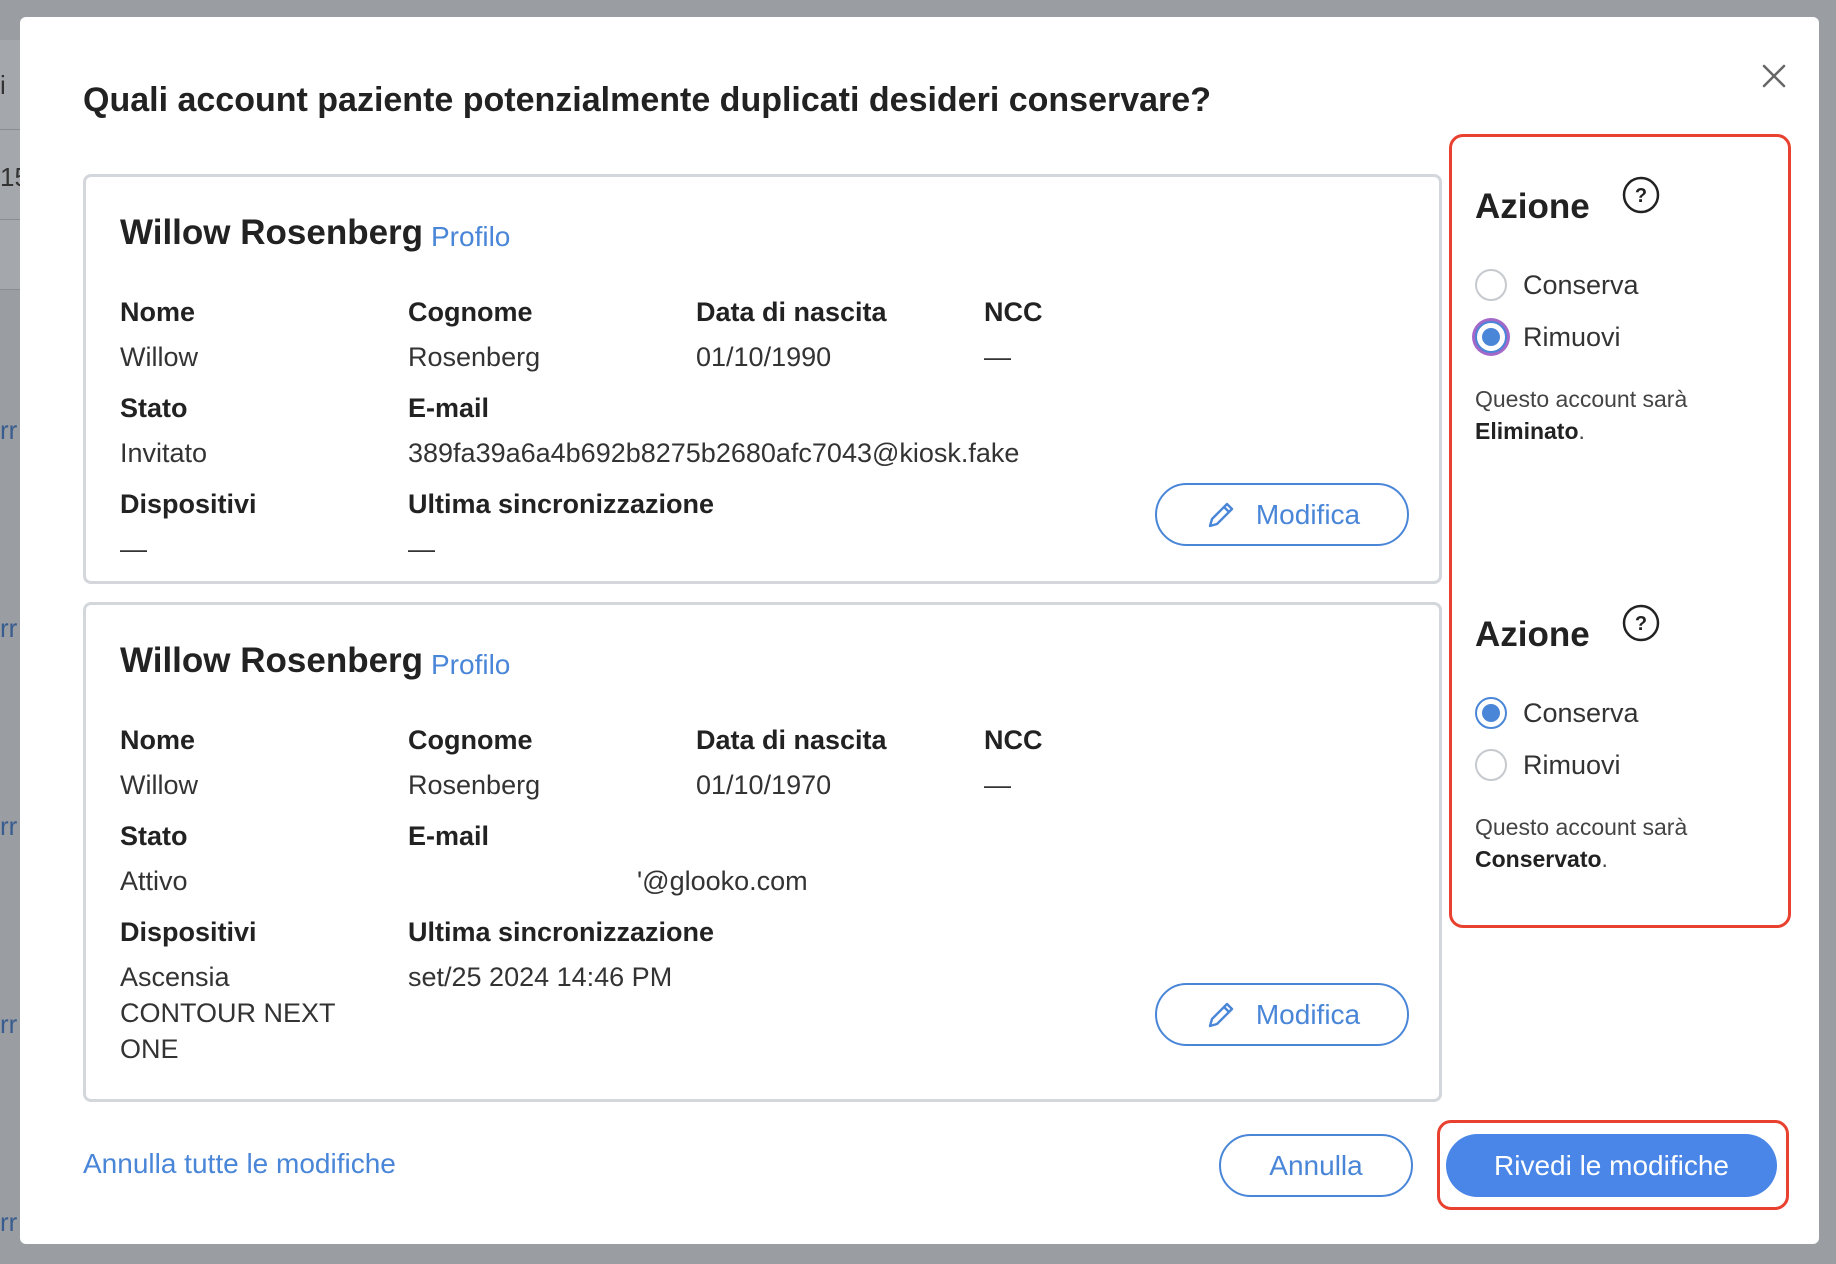  I want to click on birth-date-value: 01/10/1990, so click(764, 357).